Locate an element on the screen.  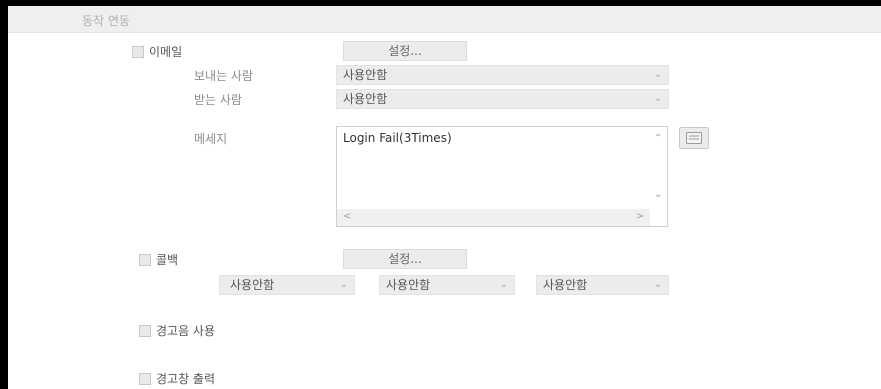
alarm-popup-checkbox-label: 경고창 출력 is located at coordinates (186, 379).